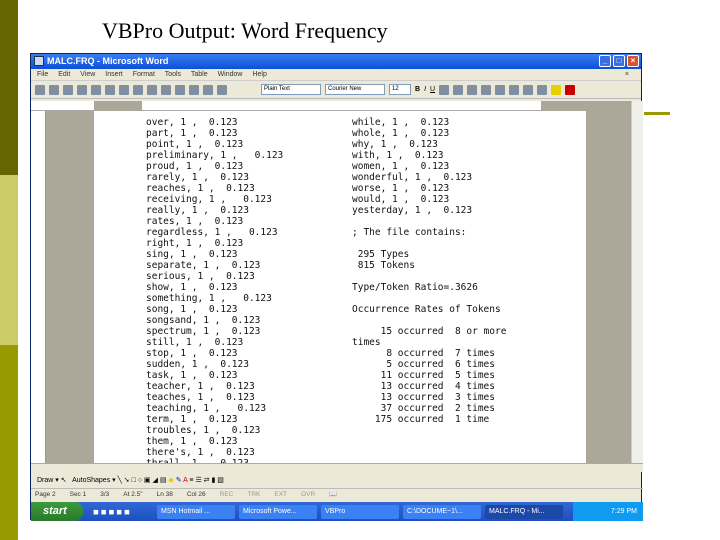 The height and width of the screenshot is (540, 720). What do you see at coordinates (331, 106) in the screenshot?
I see `horizontal-ruler` at bounding box center [331, 106].